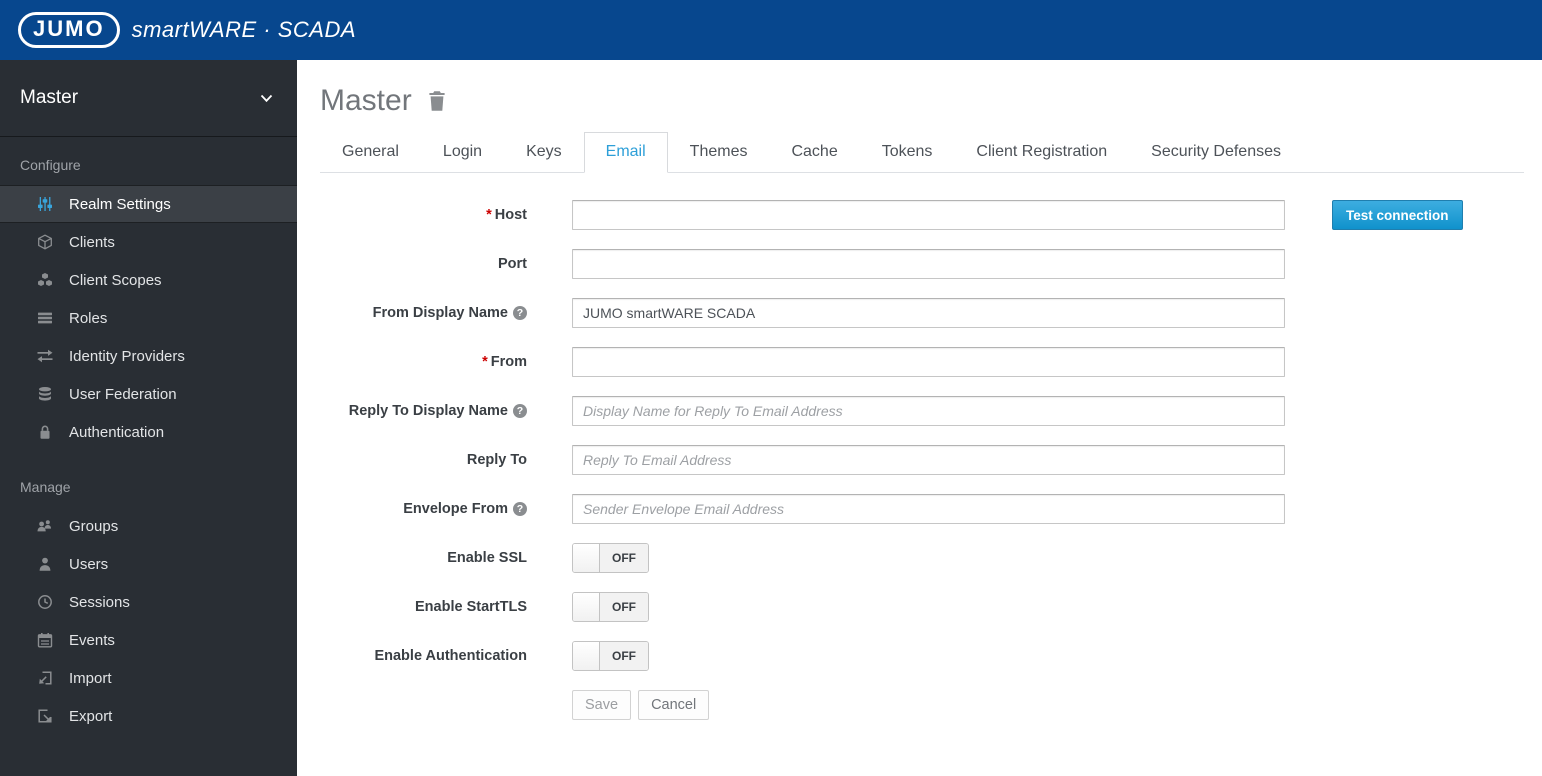  I want to click on sidebar-item-label: Events, so click(92, 640).